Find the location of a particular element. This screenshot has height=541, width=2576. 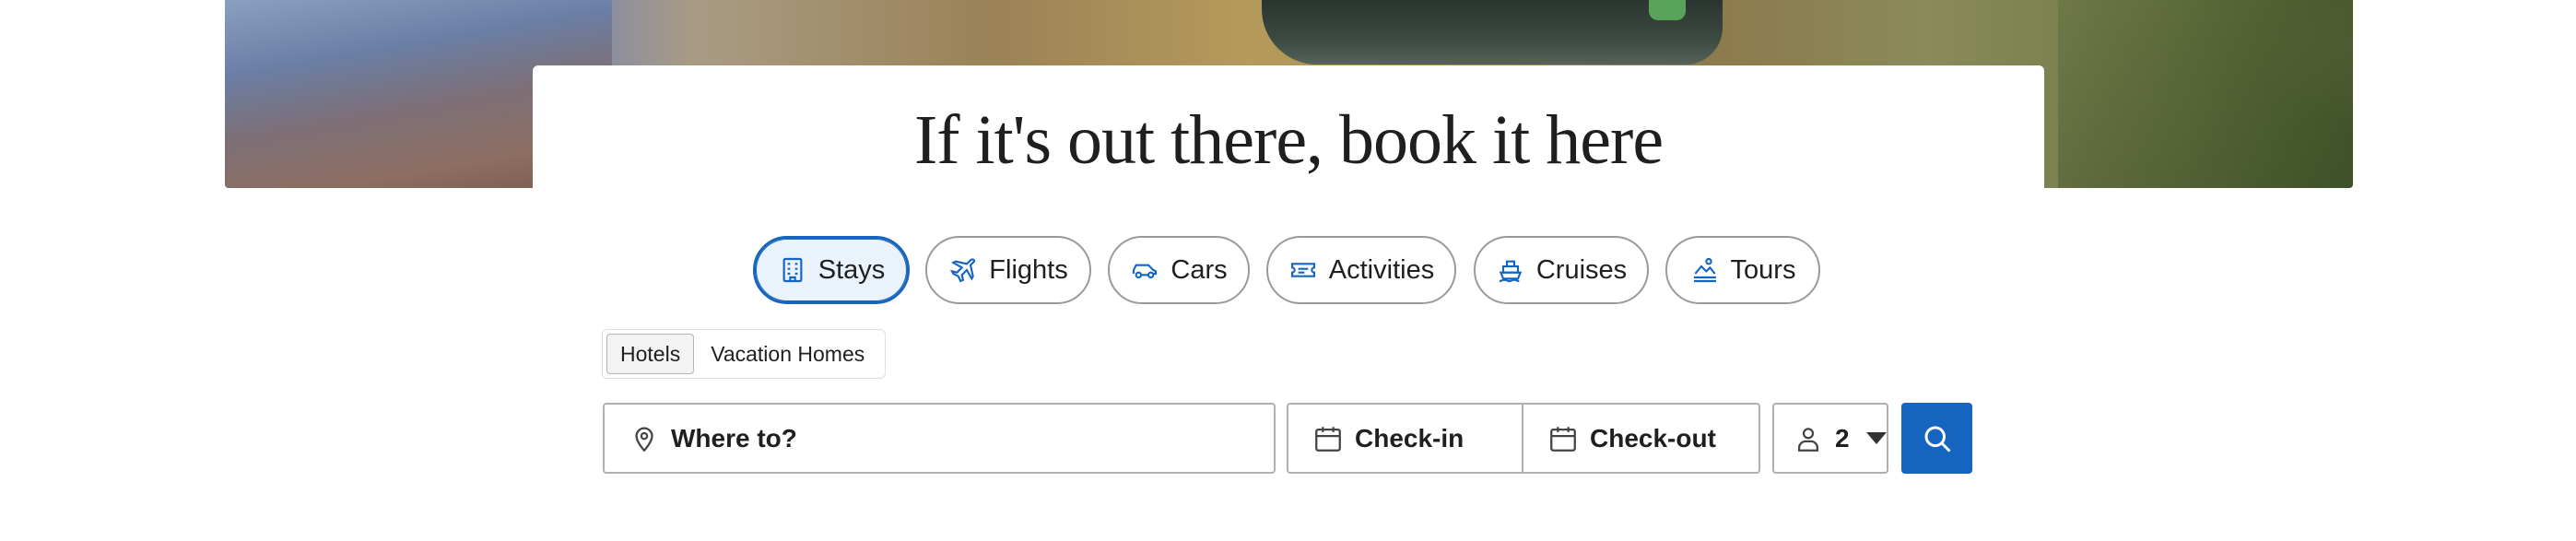

tab-tours: Tours is located at coordinates (1742, 270).